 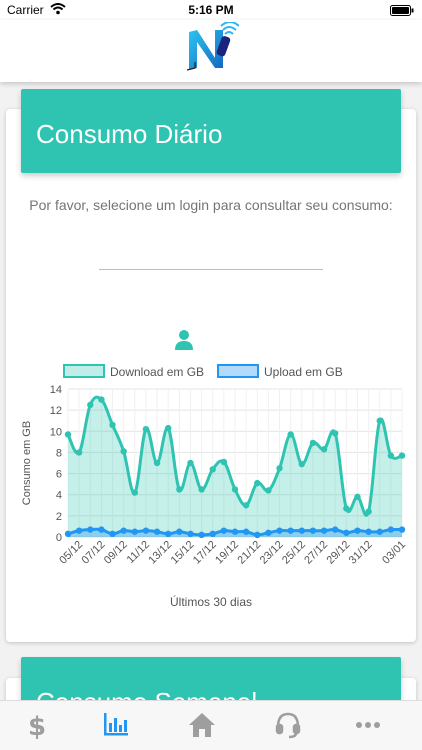 What do you see at coordinates (183, 553) in the screenshot?
I see `x-tick-label: 15/12` at bounding box center [183, 553].